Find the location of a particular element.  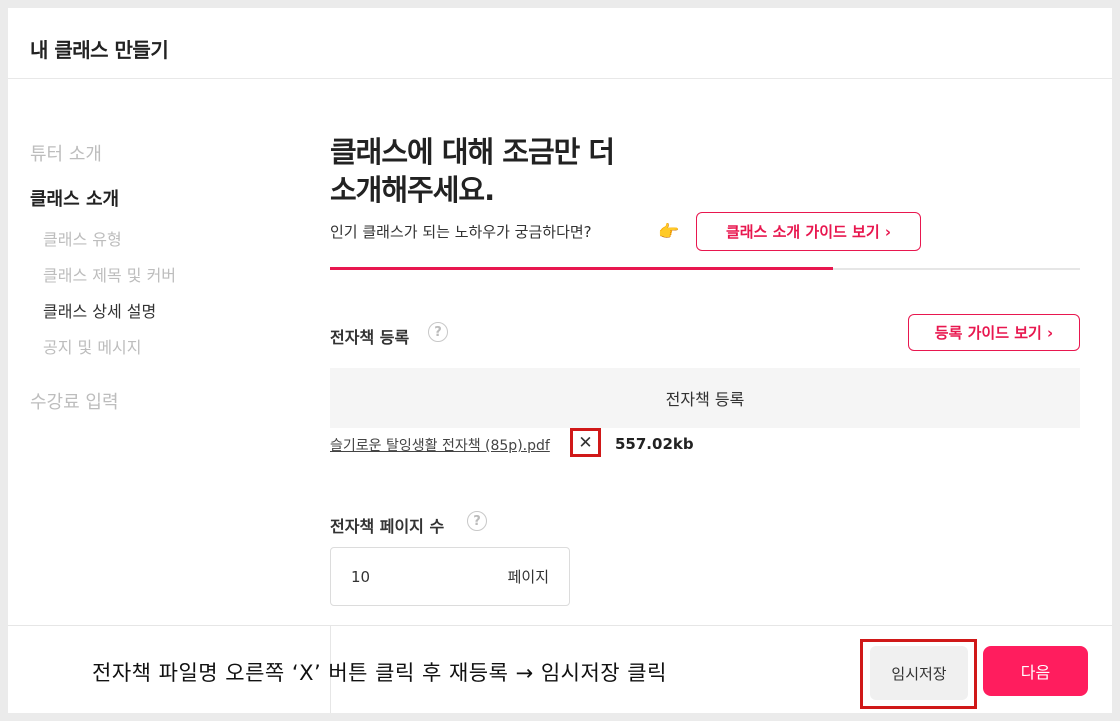

class-intro-guide-button: 클래스 소개 가이드 보기 › is located at coordinates (808, 231).